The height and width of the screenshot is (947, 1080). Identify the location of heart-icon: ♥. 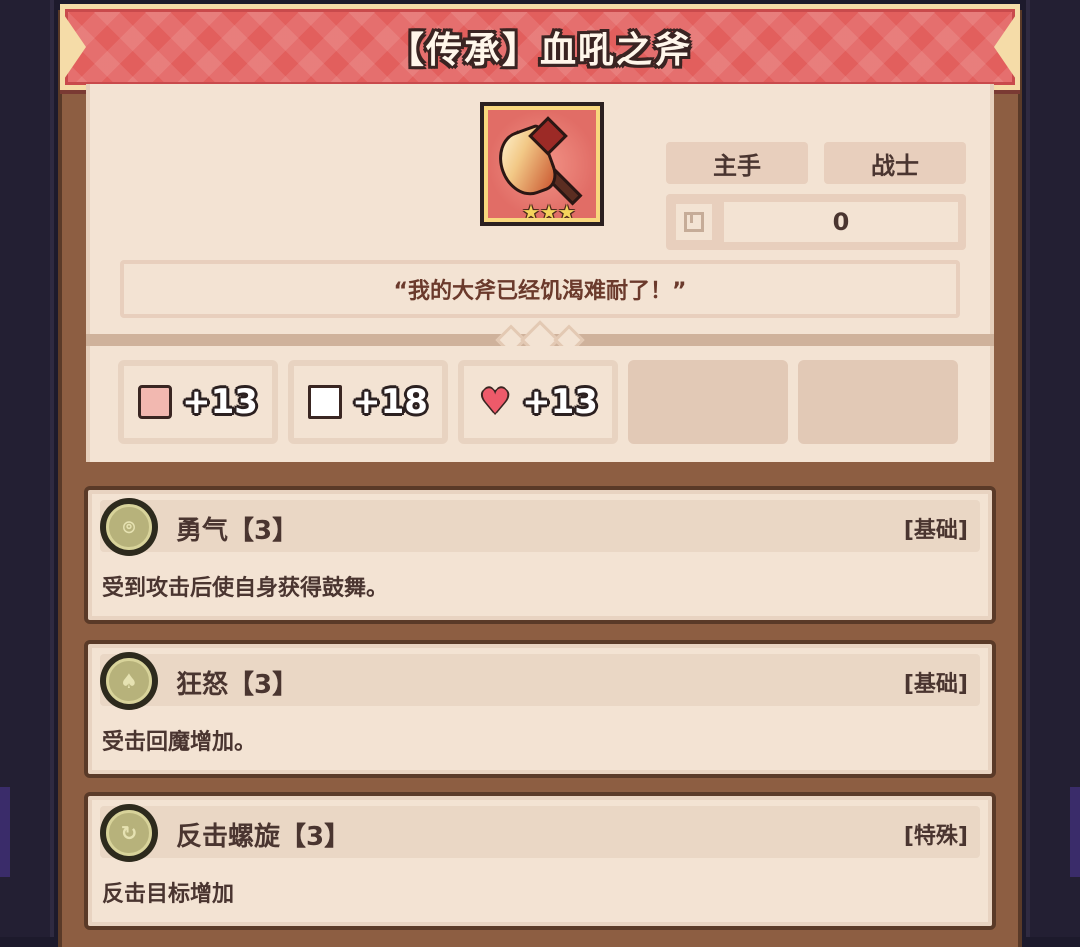
(495, 402).